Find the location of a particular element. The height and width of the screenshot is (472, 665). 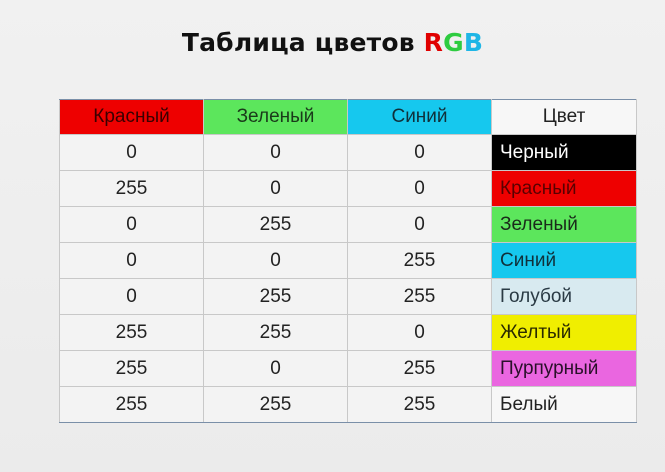

table-row: 0 255 0 Зеленый is located at coordinates (348, 224).